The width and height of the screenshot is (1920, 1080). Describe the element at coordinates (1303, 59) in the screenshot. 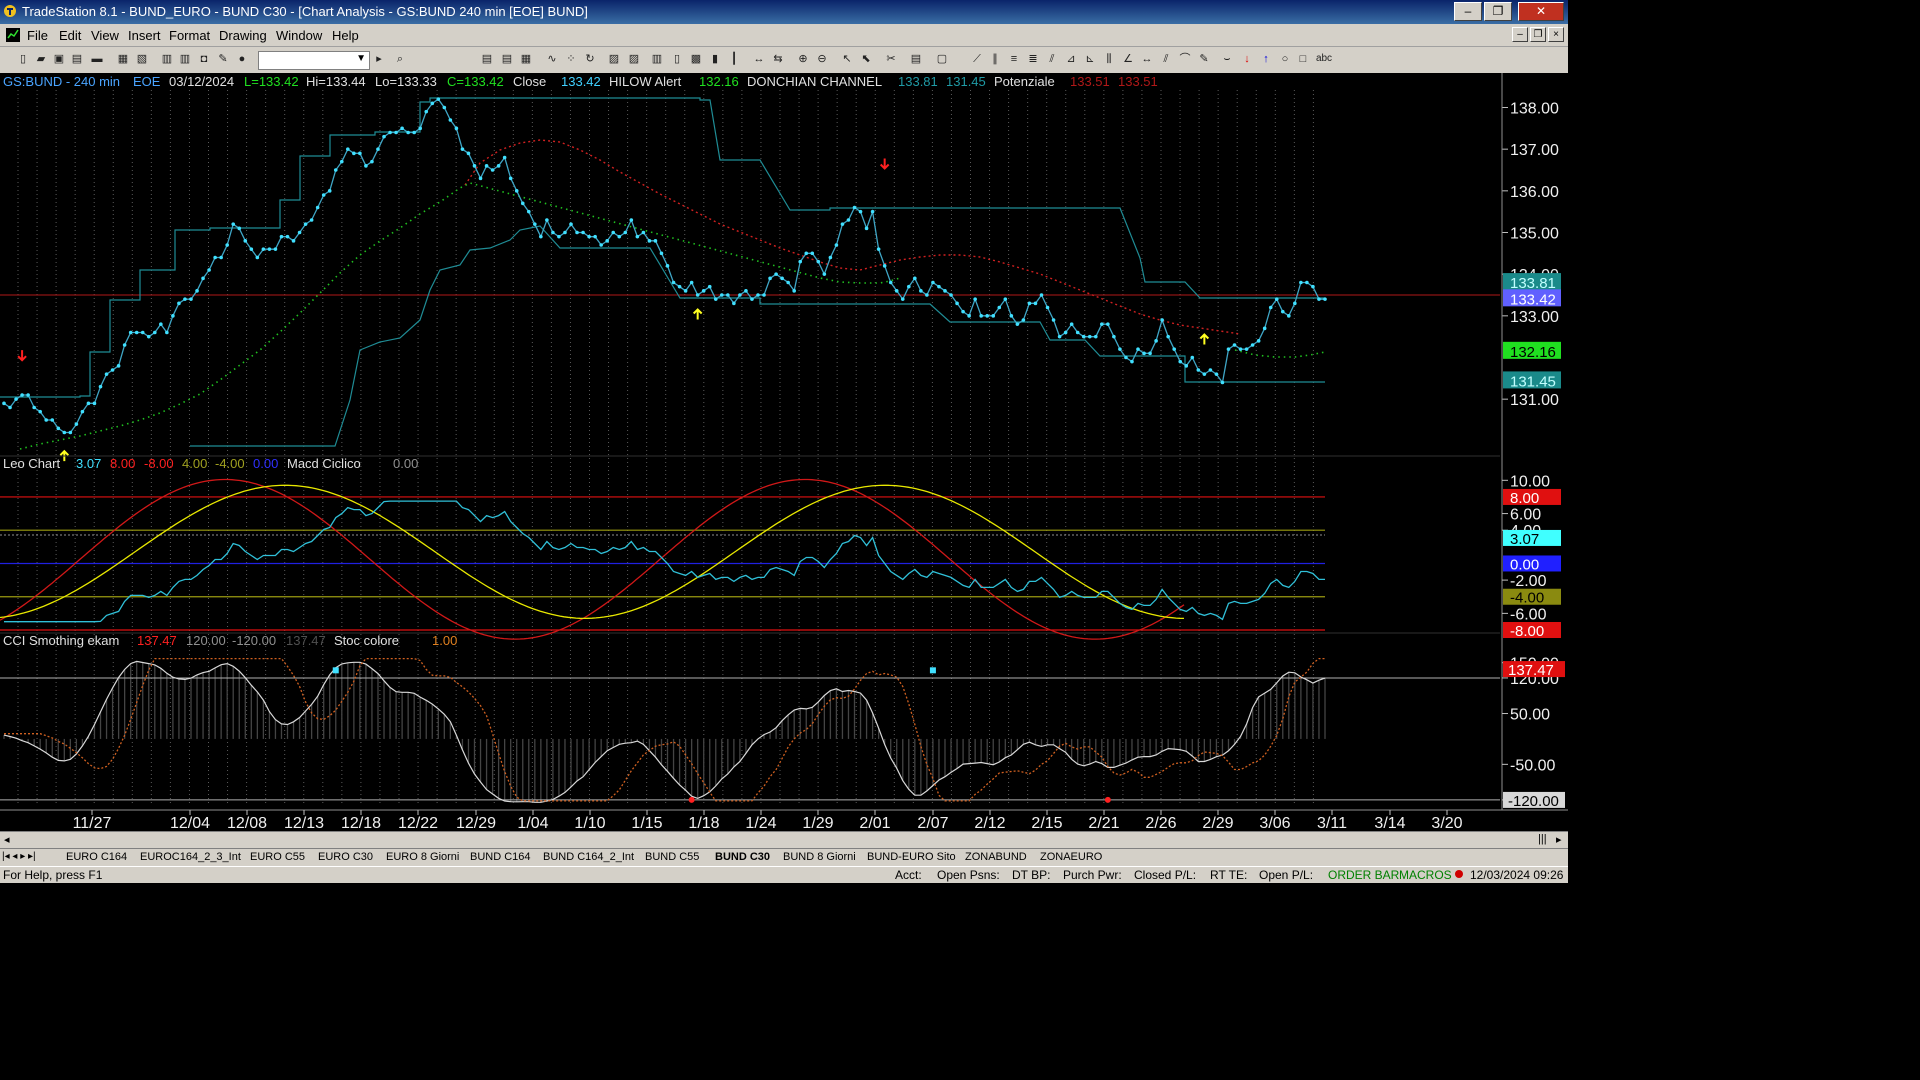

I see `rectangle-icon: □` at that location.